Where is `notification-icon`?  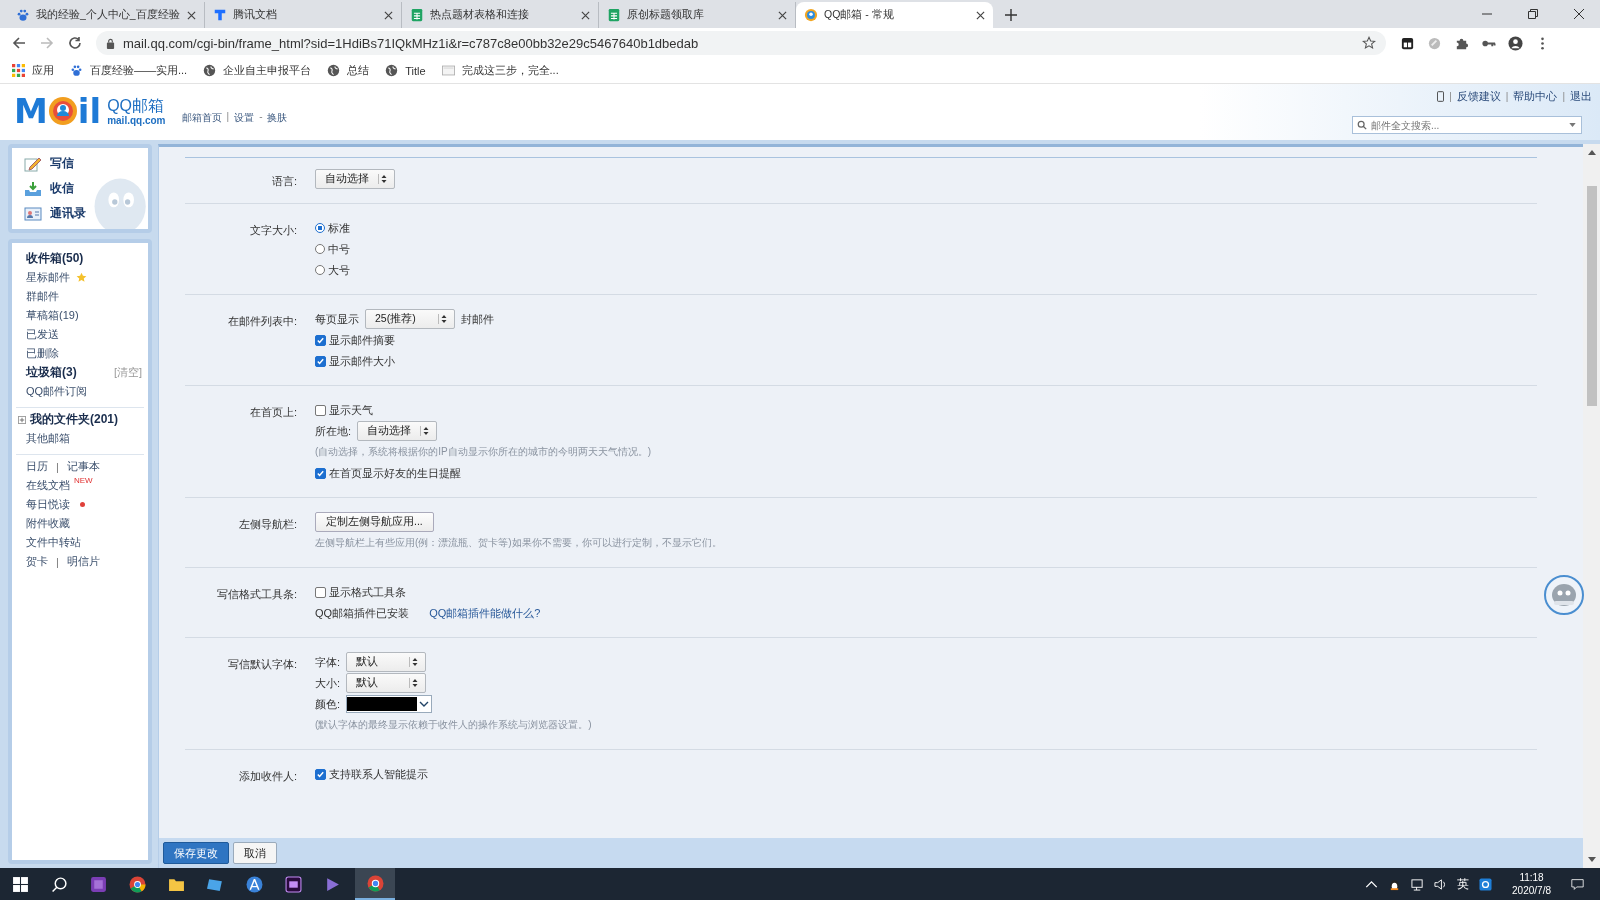
notification-icon is located at coordinates (1577, 884).